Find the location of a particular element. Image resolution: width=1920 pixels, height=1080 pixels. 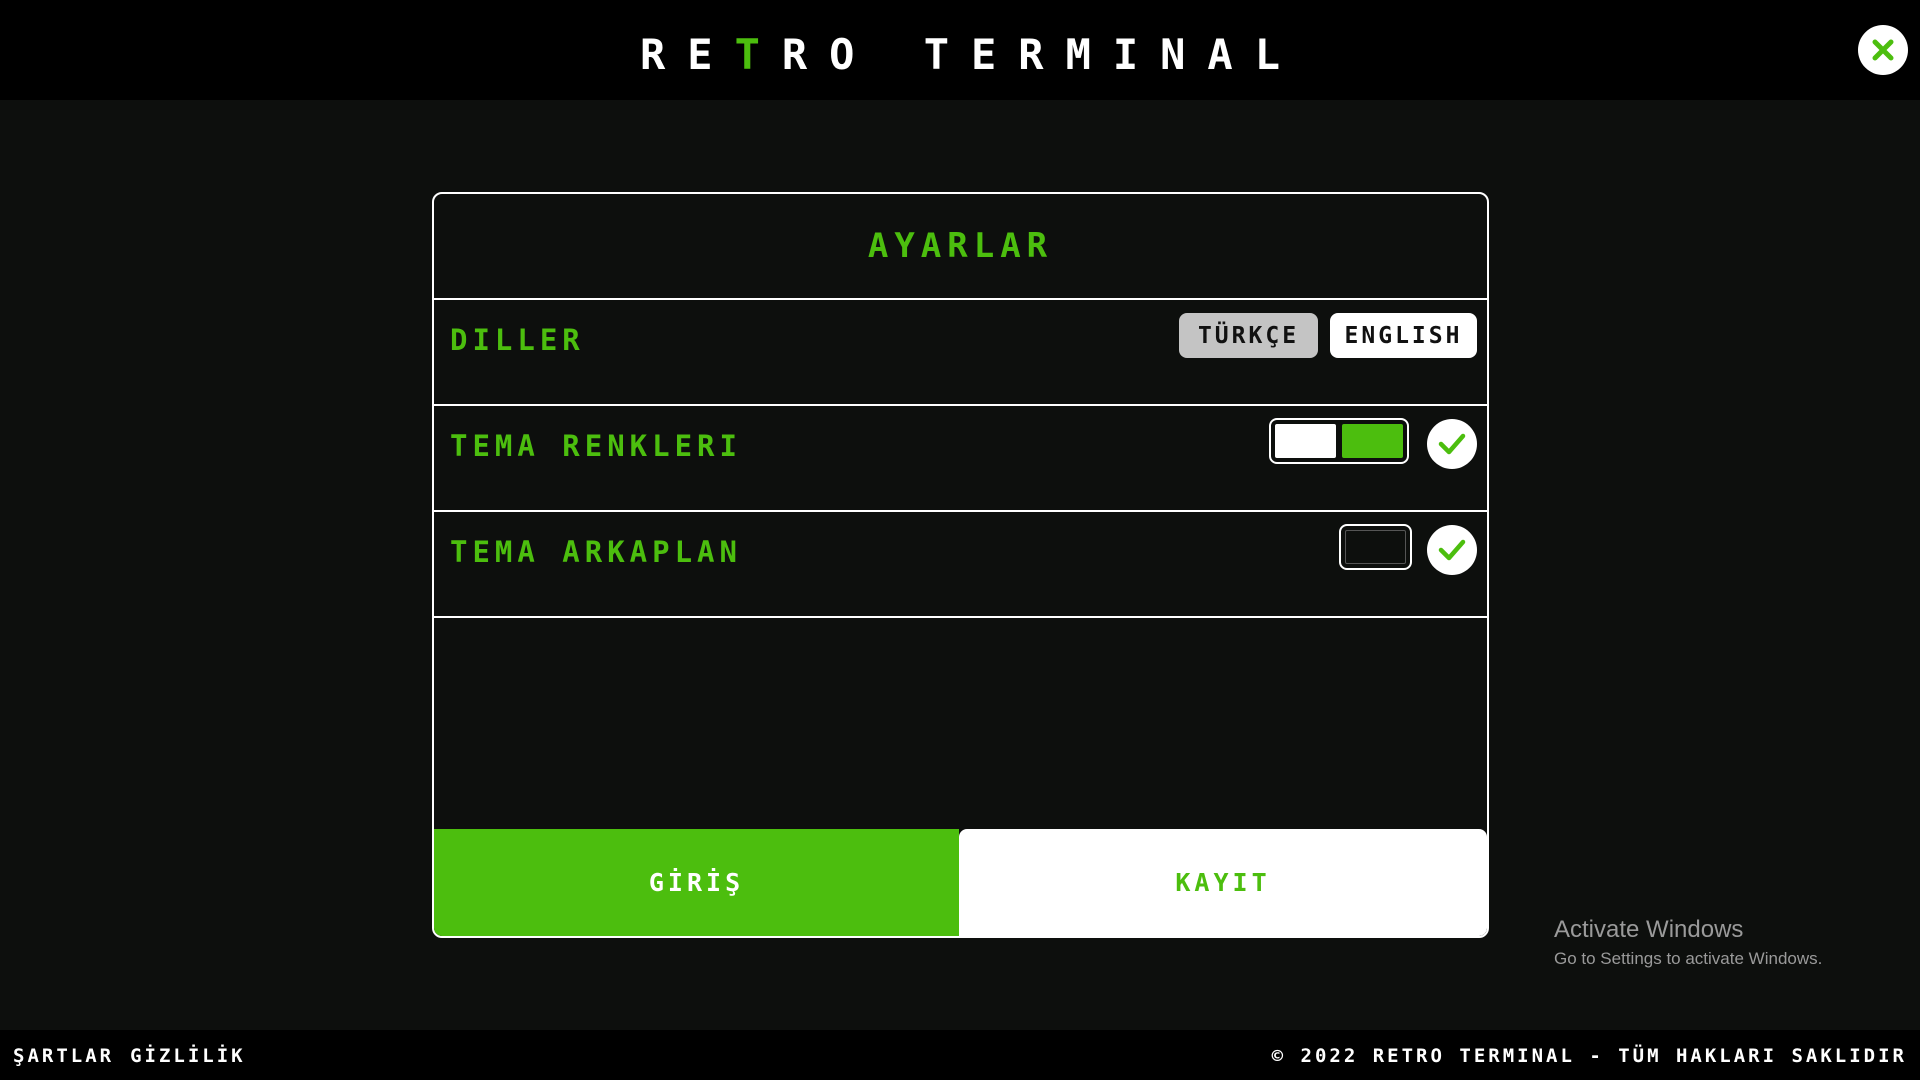

watermark-subtitle: Go to Settings to activate Windows. is located at coordinates (1688, 958).